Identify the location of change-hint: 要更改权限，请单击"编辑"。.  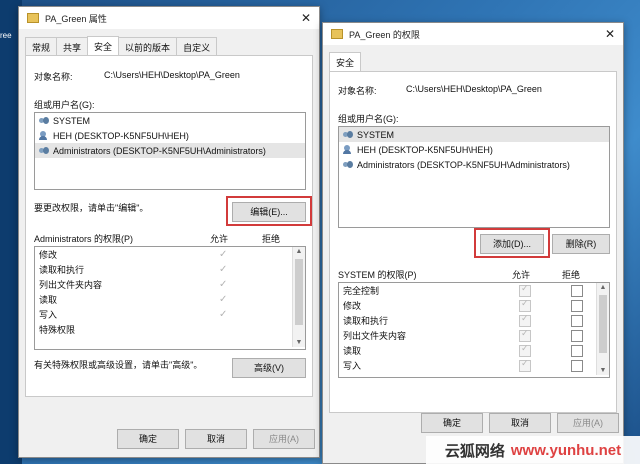
(91, 208).